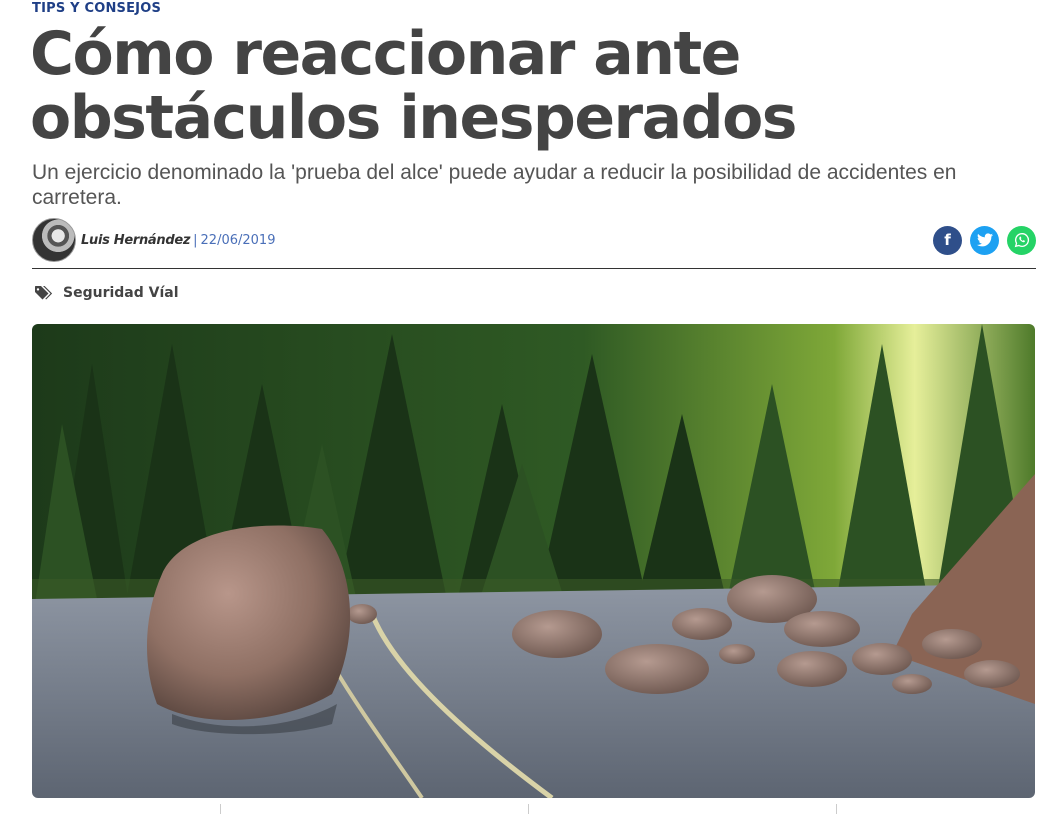 Image resolution: width=1052 pixels, height=814 pixels. I want to click on whatsapp-share-button, so click(1021, 240).